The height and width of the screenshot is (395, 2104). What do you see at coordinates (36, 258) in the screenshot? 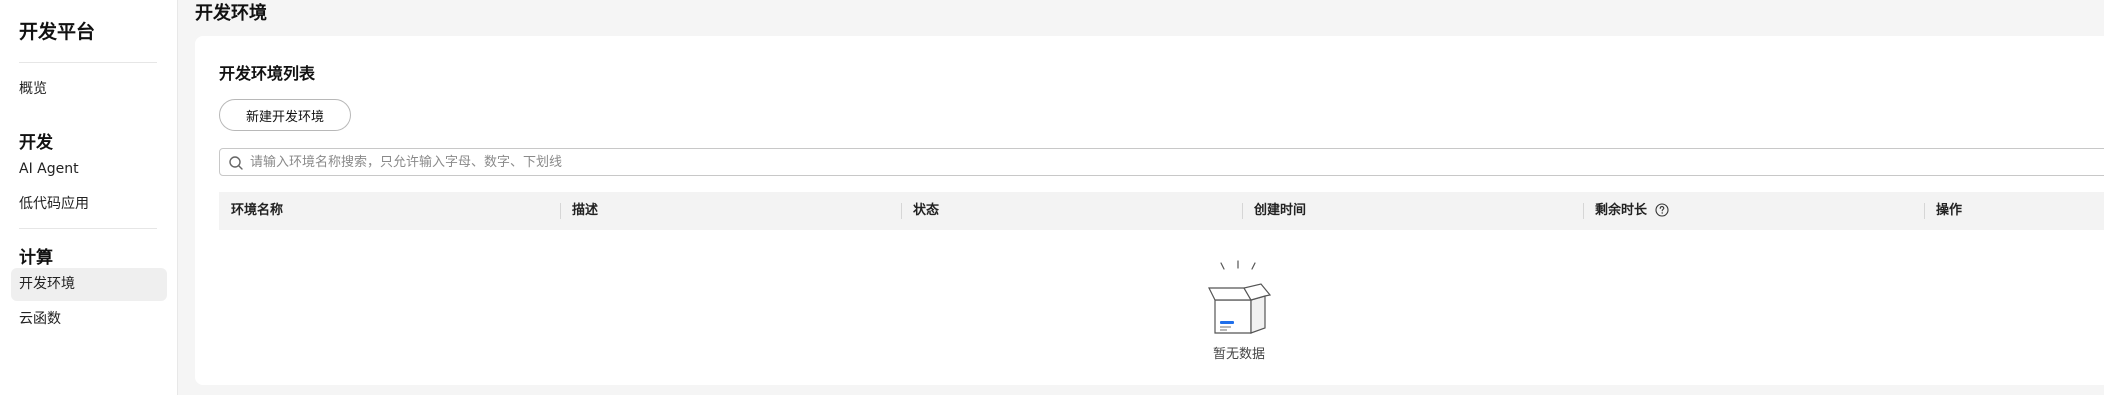
I see `sidebar-group-compute: 计算` at bounding box center [36, 258].